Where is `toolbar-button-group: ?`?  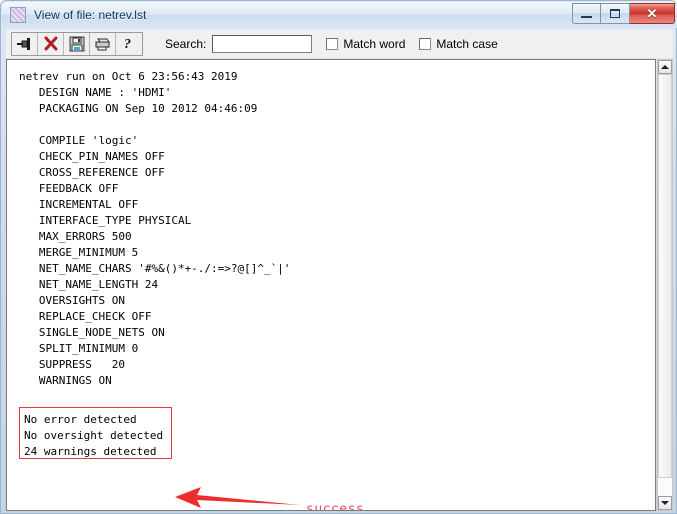 toolbar-button-group: ? is located at coordinates (77, 44).